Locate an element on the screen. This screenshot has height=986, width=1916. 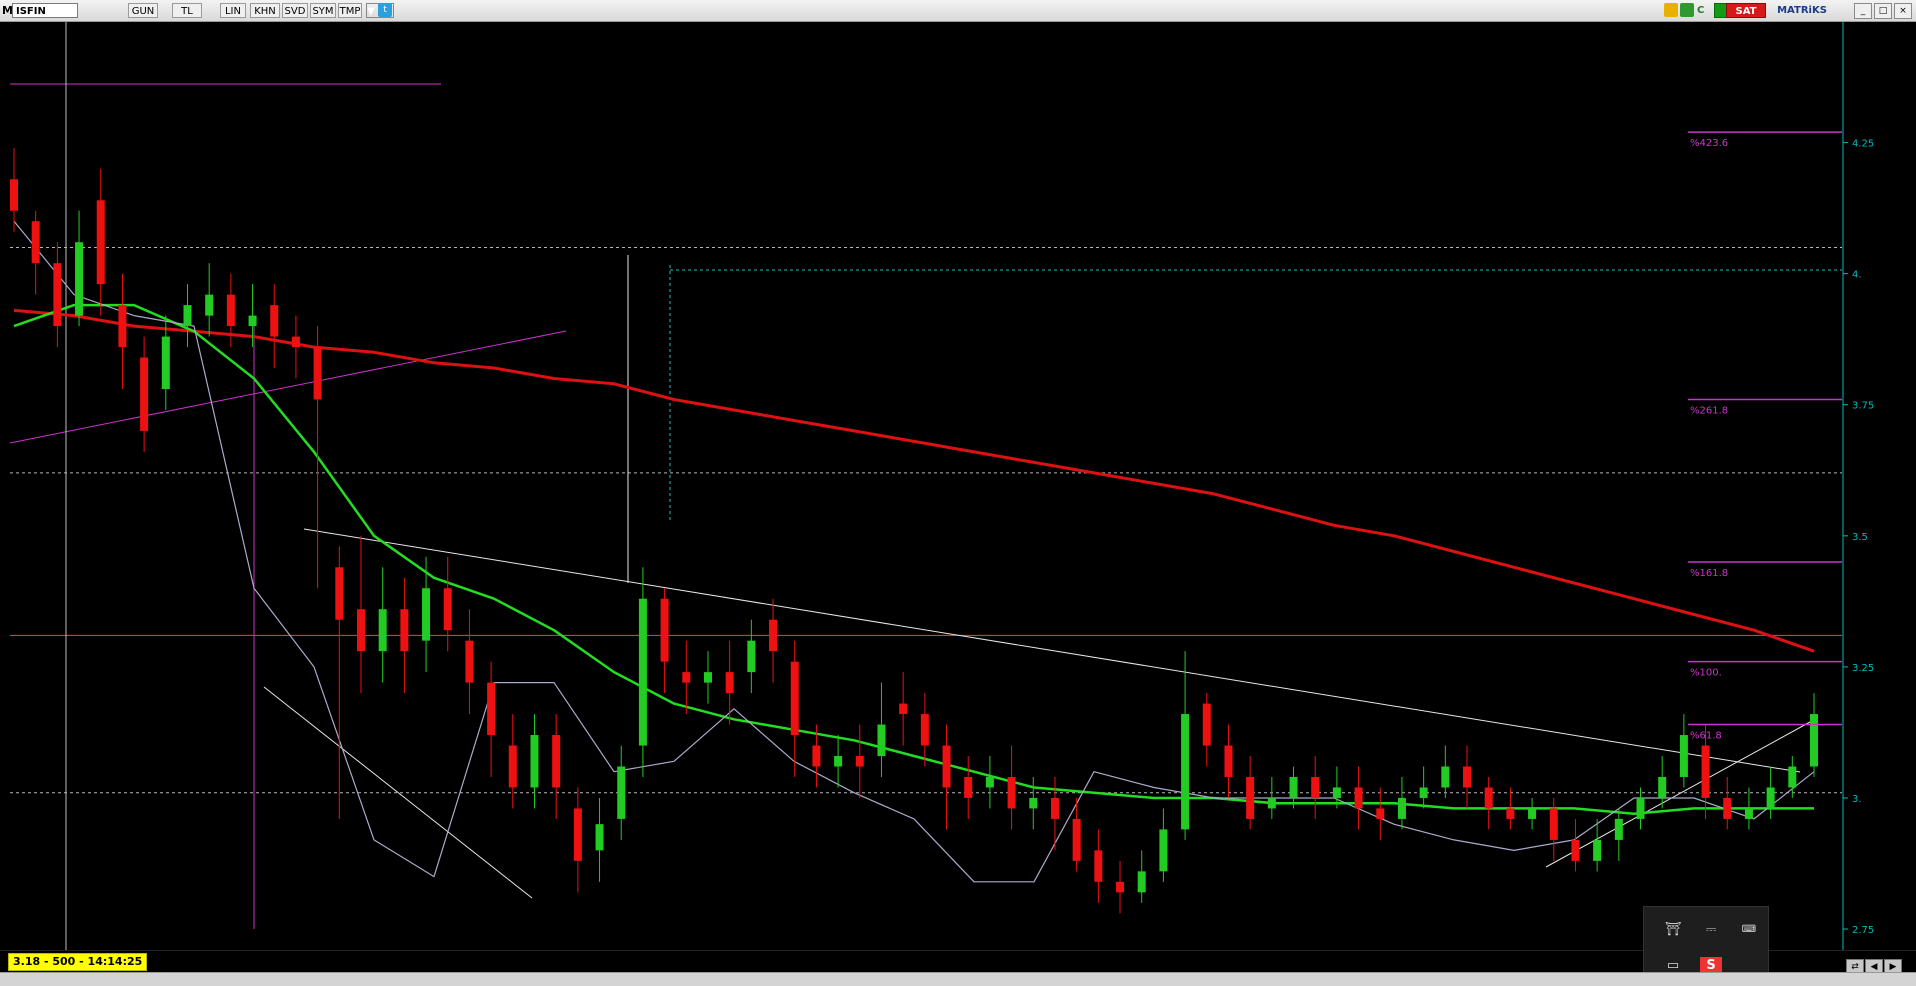
refresh-icon is located at coordinates (1687, 10).